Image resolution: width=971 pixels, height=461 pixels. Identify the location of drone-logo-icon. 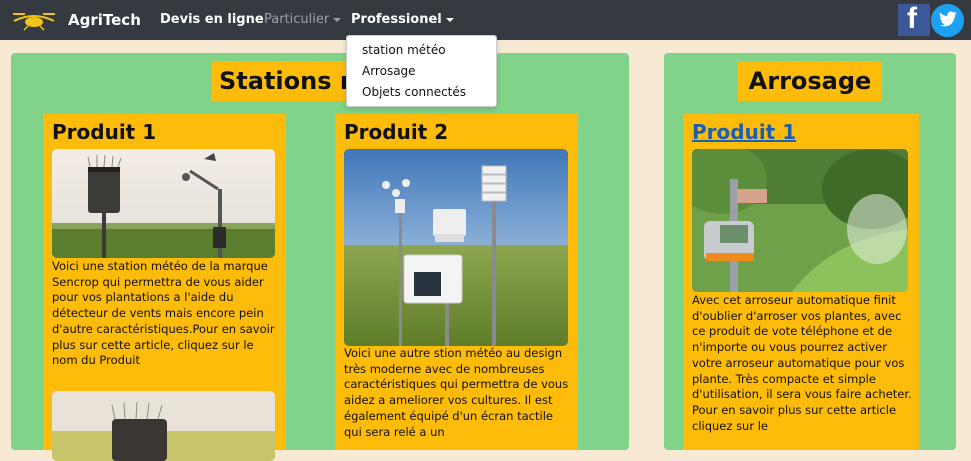
(34, 20).